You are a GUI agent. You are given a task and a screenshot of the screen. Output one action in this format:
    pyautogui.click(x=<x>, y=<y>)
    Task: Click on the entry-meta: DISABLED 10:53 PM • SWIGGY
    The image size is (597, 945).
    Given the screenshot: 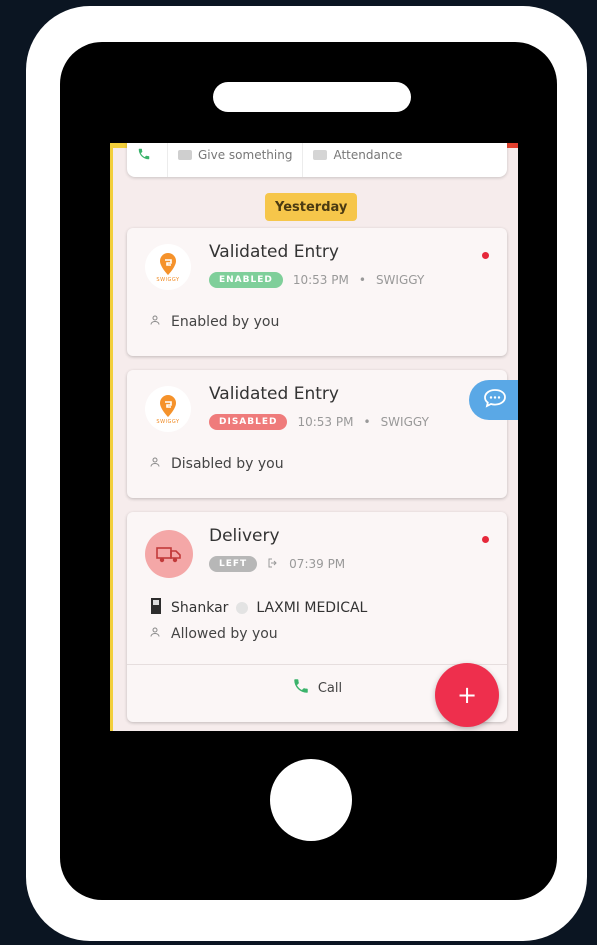 What is the action you would take?
    pyautogui.click(x=319, y=422)
    